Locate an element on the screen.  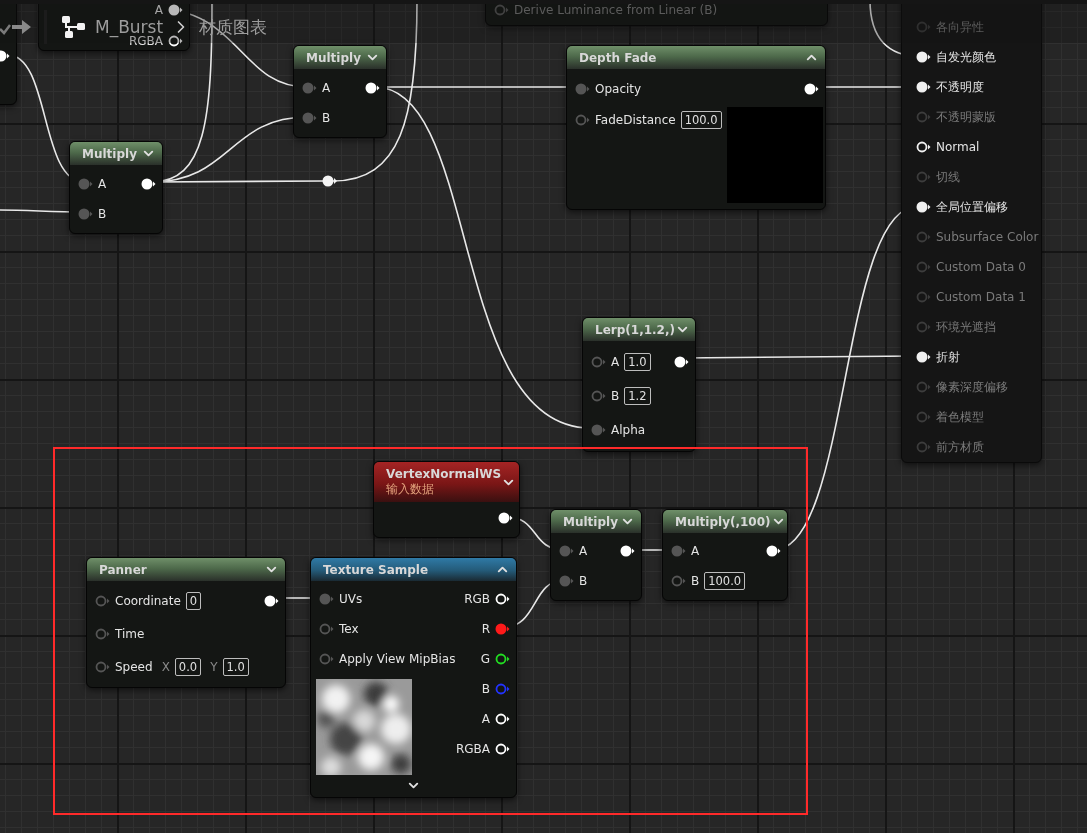
pin-label: RGBA is located at coordinates (472, 749).